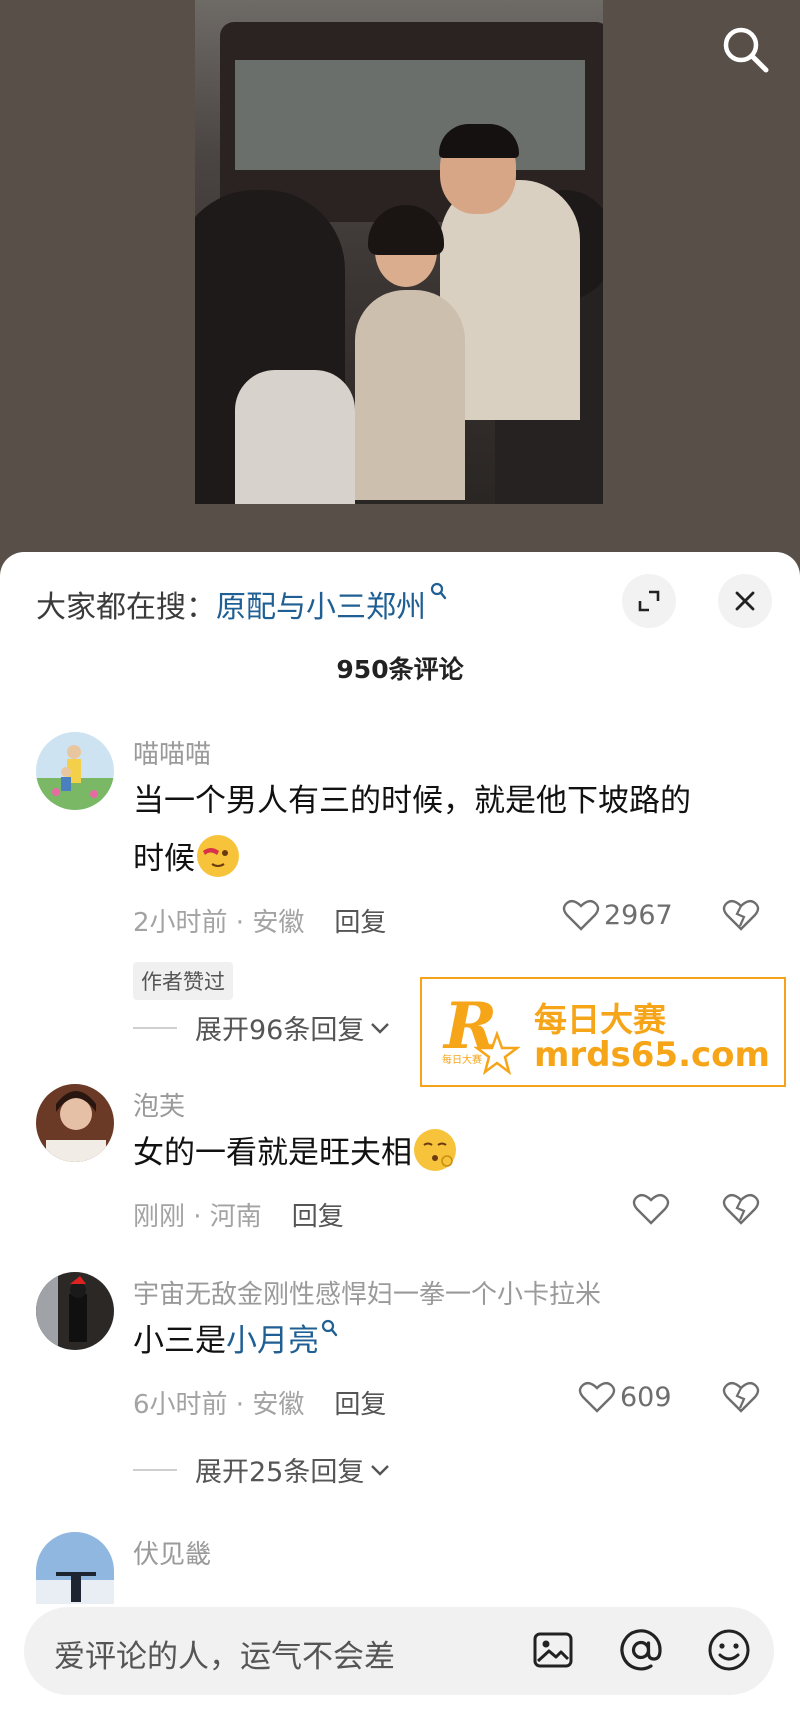 This screenshot has width=800, height=1715. What do you see at coordinates (462, 1060) in the screenshot?
I see `watermark-small: 每日大赛` at bounding box center [462, 1060].